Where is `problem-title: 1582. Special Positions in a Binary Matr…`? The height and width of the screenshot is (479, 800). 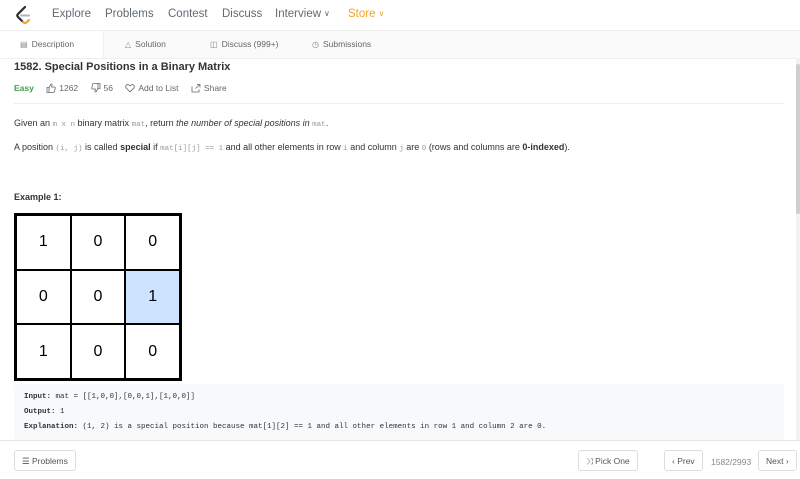 problem-title: 1582. Special Positions in a Binary Matr… is located at coordinates (122, 67).